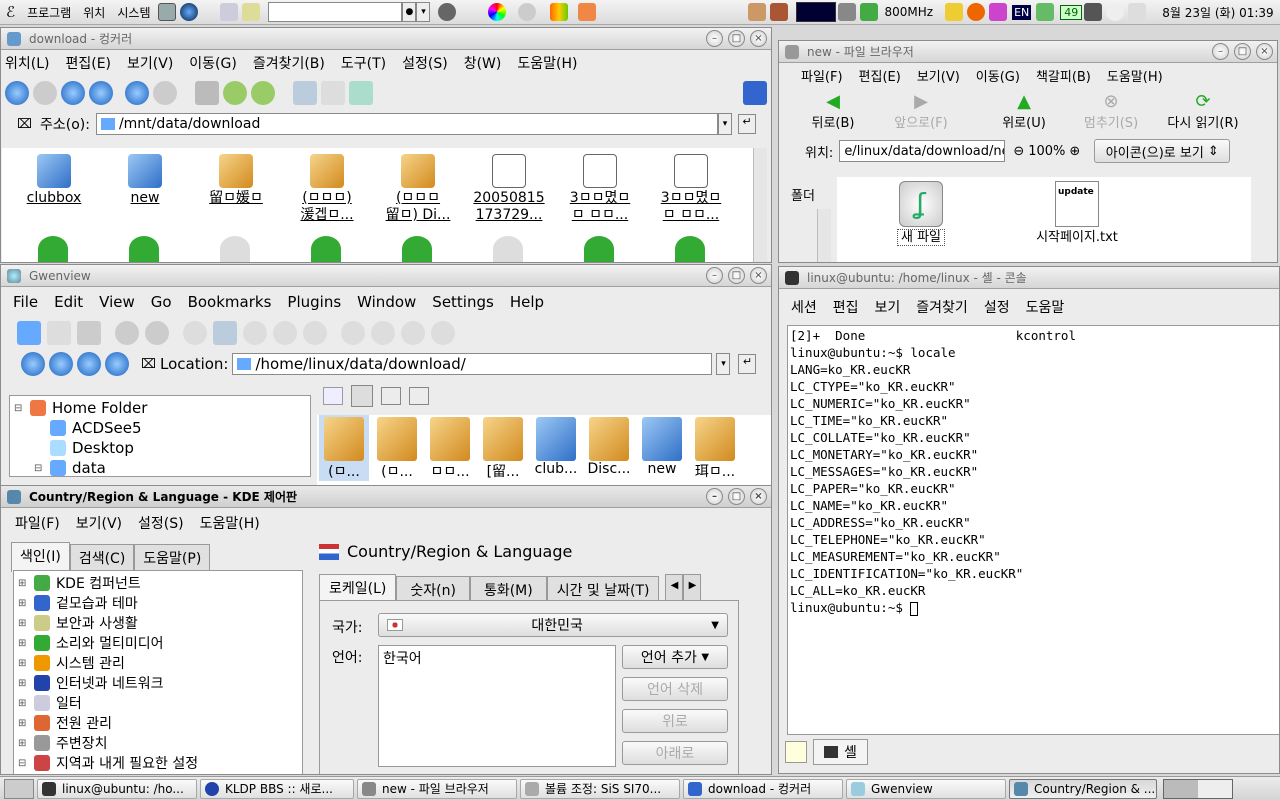  What do you see at coordinates (497, 706) in the screenshot?
I see `language-list: 한국어` at bounding box center [497, 706].